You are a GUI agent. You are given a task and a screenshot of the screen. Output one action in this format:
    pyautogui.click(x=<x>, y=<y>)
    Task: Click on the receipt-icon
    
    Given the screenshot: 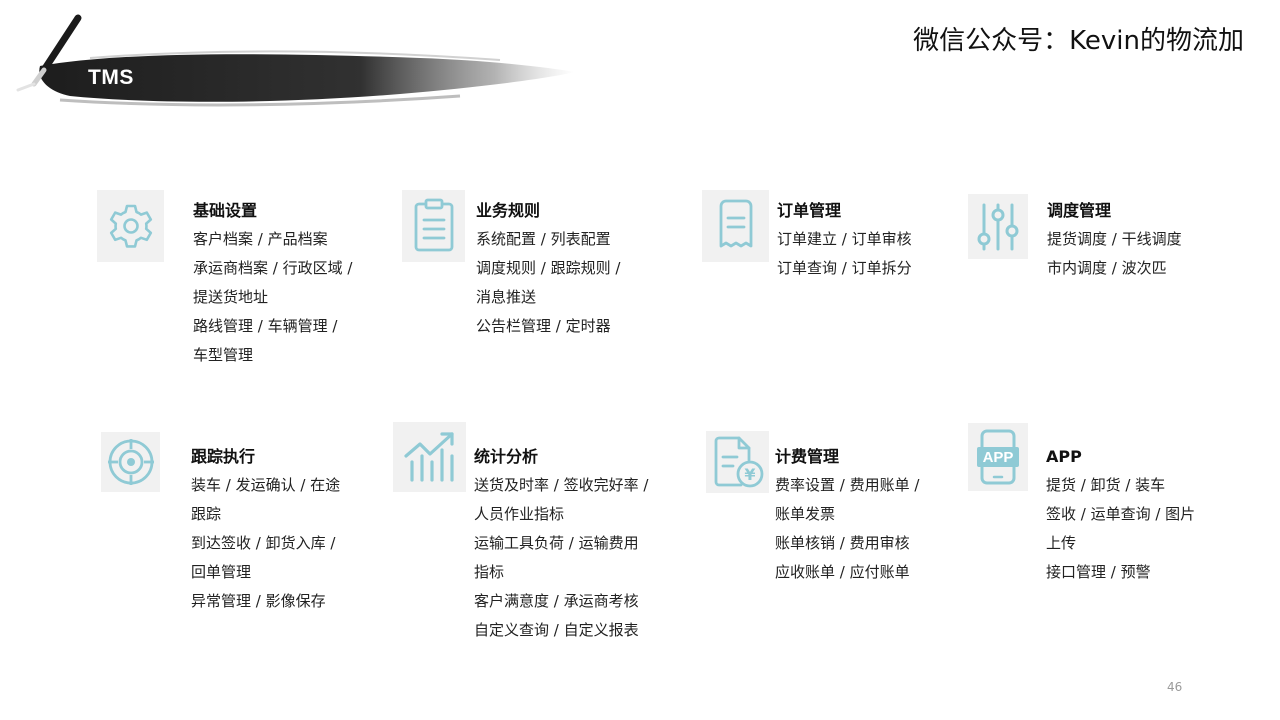 What is the action you would take?
    pyautogui.click(x=735, y=226)
    